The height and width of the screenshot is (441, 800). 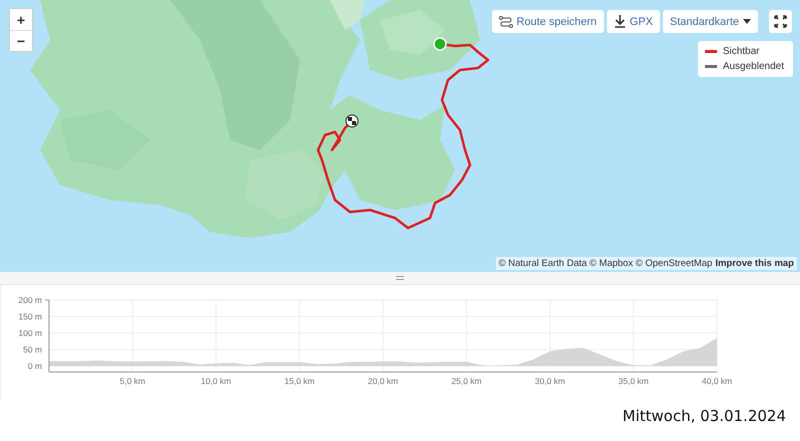 I want to click on map-style-dropdown: Standardkarte, so click(x=710, y=21).